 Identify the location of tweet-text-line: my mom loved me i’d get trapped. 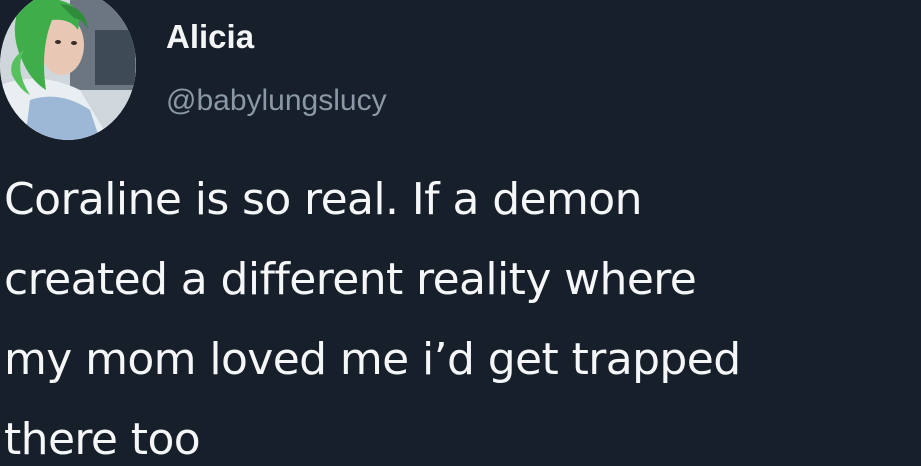
(372, 359).